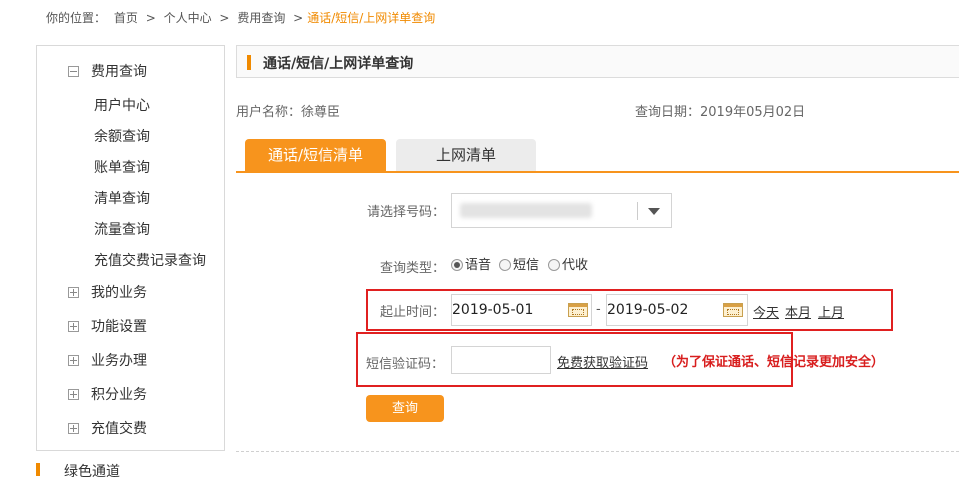 The width and height of the screenshot is (959, 481). Describe the element at coordinates (501, 360) in the screenshot. I see `sms-code-input` at that location.